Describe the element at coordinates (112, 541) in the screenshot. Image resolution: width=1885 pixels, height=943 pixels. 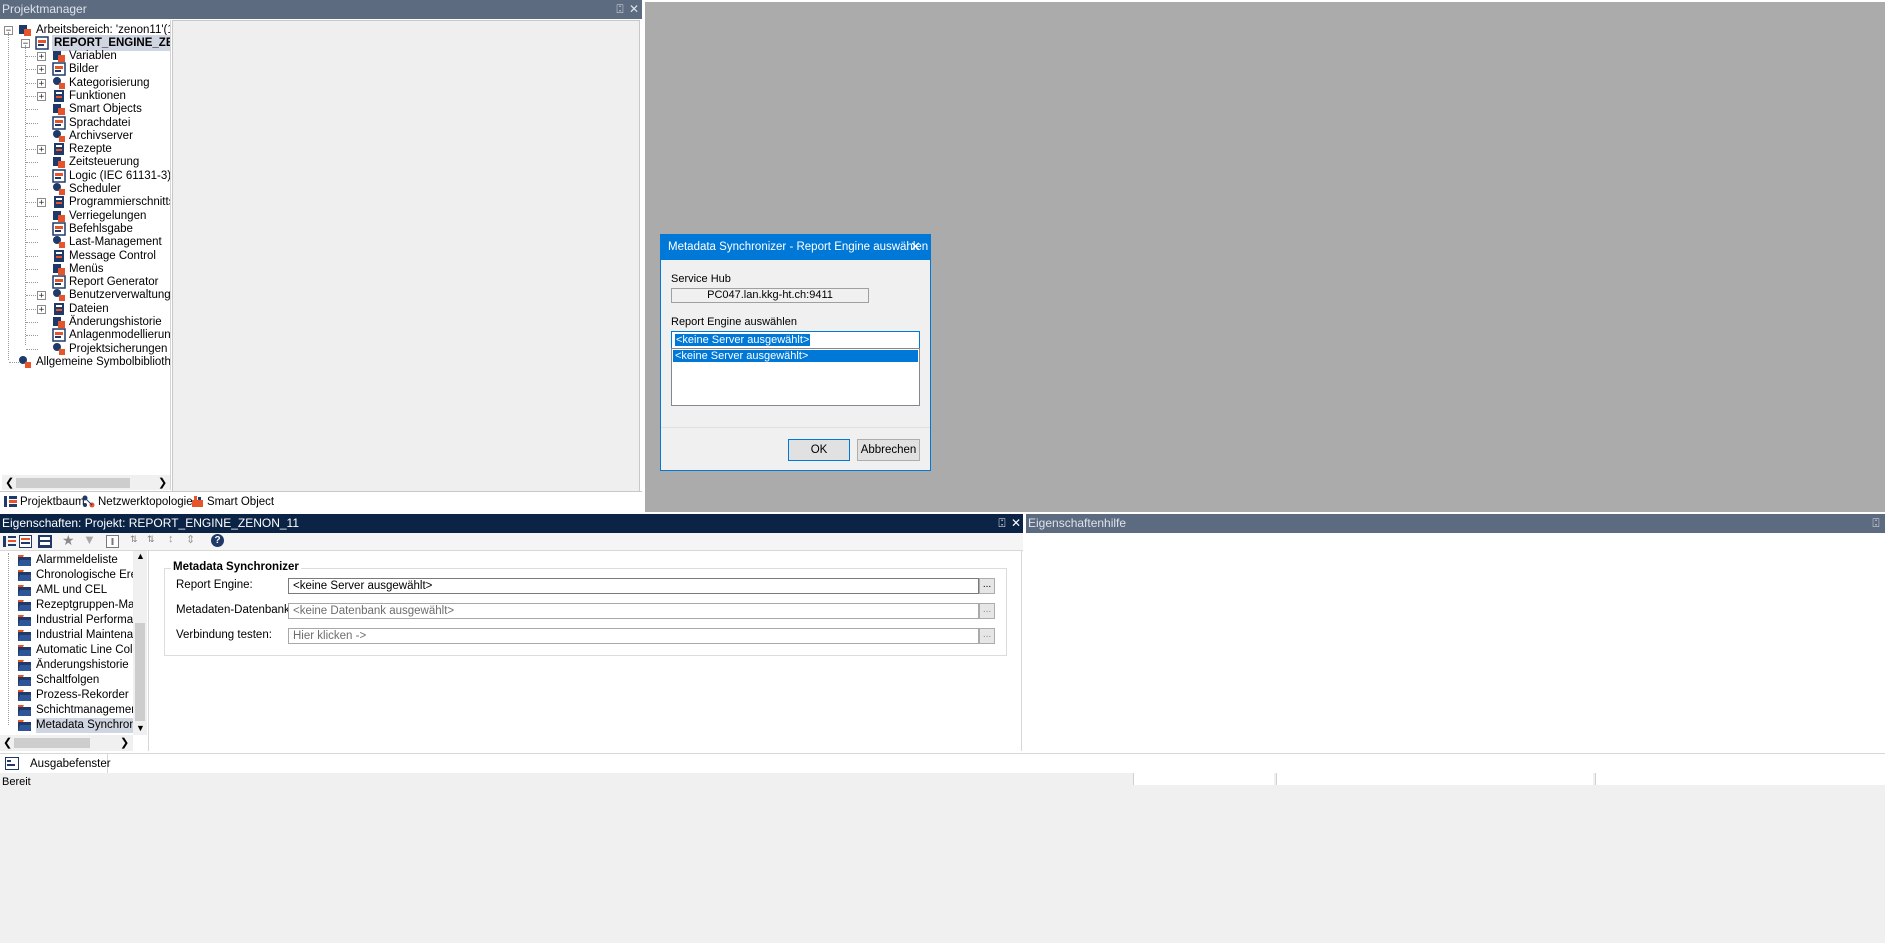
I see `info-icon` at that location.